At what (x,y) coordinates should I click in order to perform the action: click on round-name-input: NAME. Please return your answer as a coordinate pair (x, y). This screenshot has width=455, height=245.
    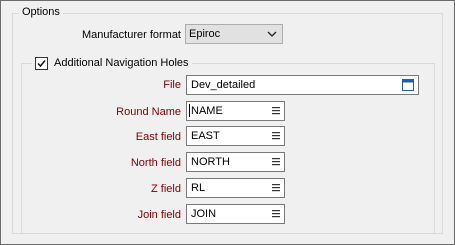
    Looking at the image, I should click on (235, 111).